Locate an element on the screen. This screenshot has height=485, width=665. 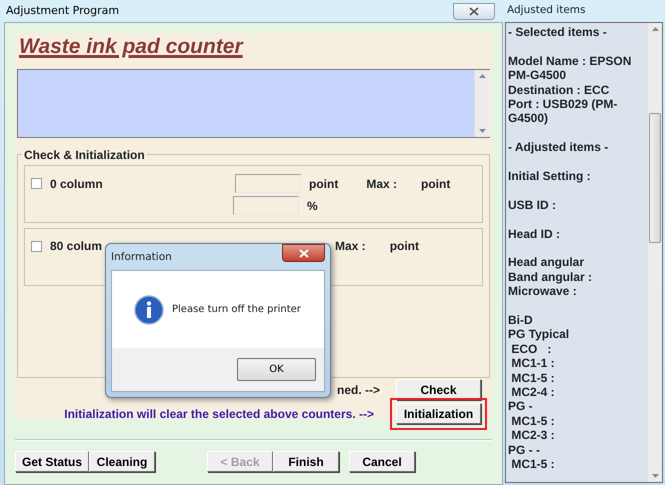
info-line: Bi-D is located at coordinates (521, 320).